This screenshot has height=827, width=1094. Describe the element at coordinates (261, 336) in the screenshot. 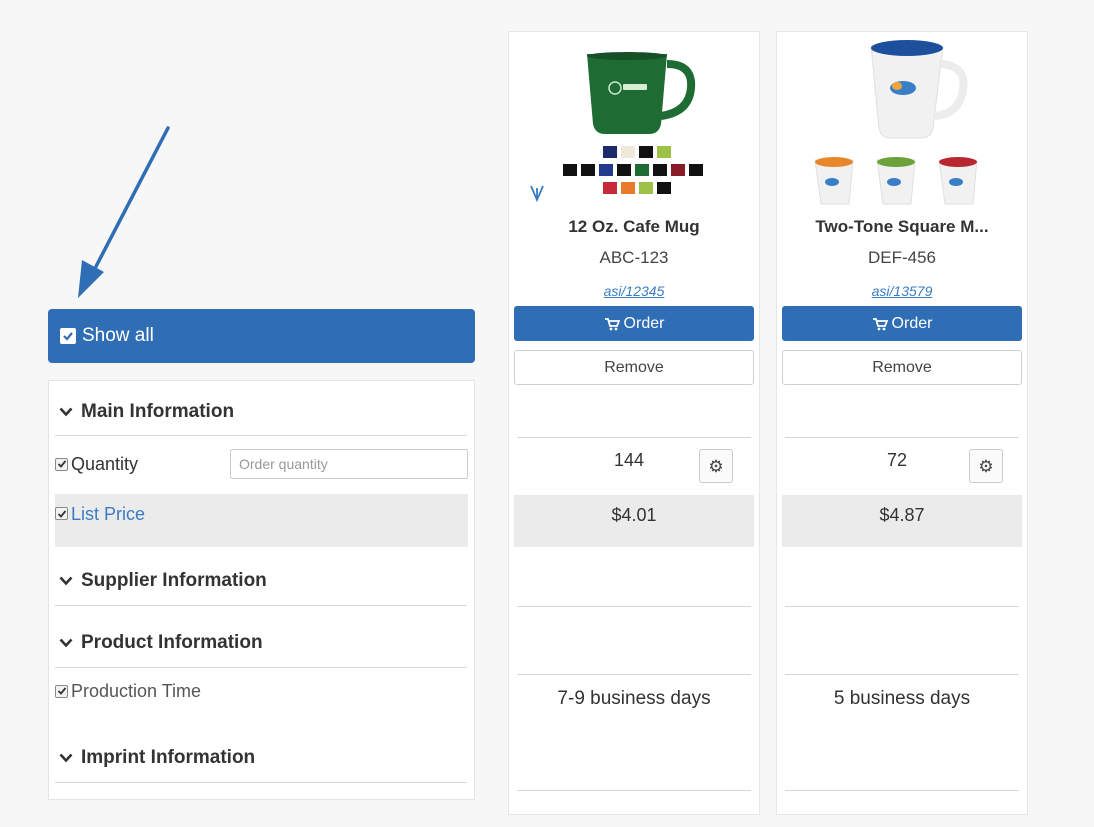

I see `show-all-toggle: Show all` at that location.